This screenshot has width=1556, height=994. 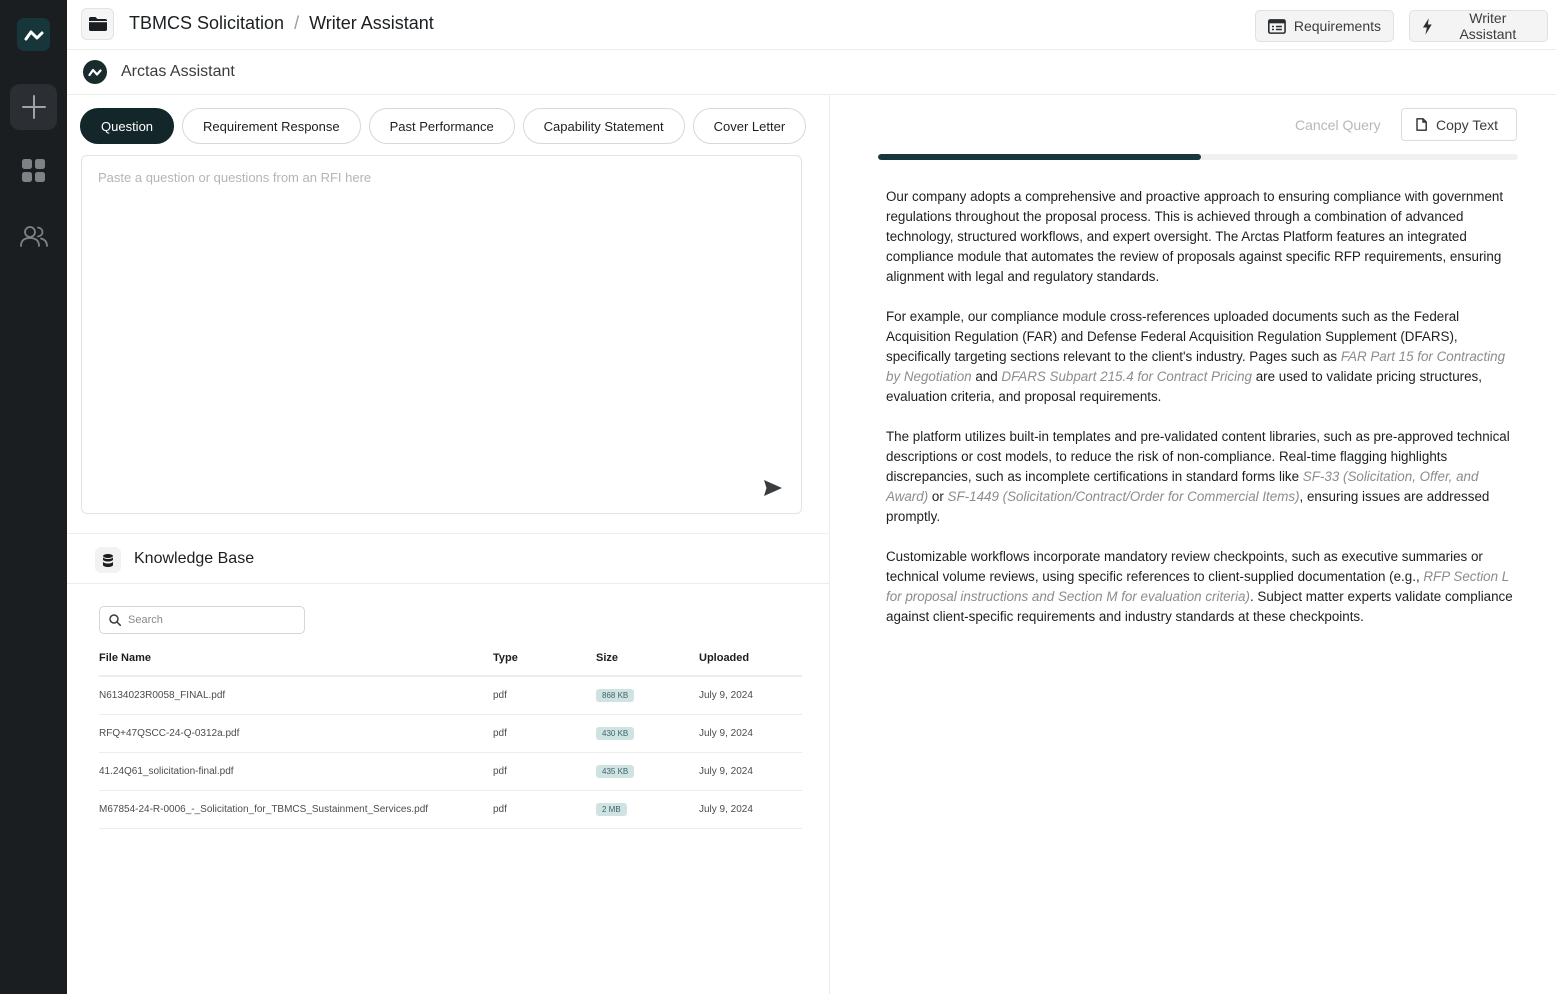 I want to click on new-item-button, so click(x=33, y=107).